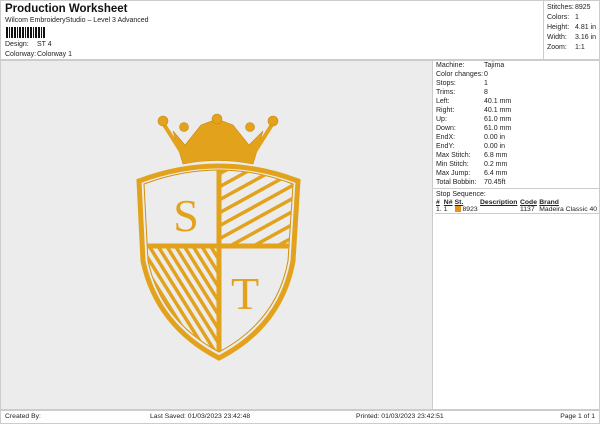 Image resolution: width=600 pixels, height=424 pixels. I want to click on info-label: EndX:, so click(446, 137).